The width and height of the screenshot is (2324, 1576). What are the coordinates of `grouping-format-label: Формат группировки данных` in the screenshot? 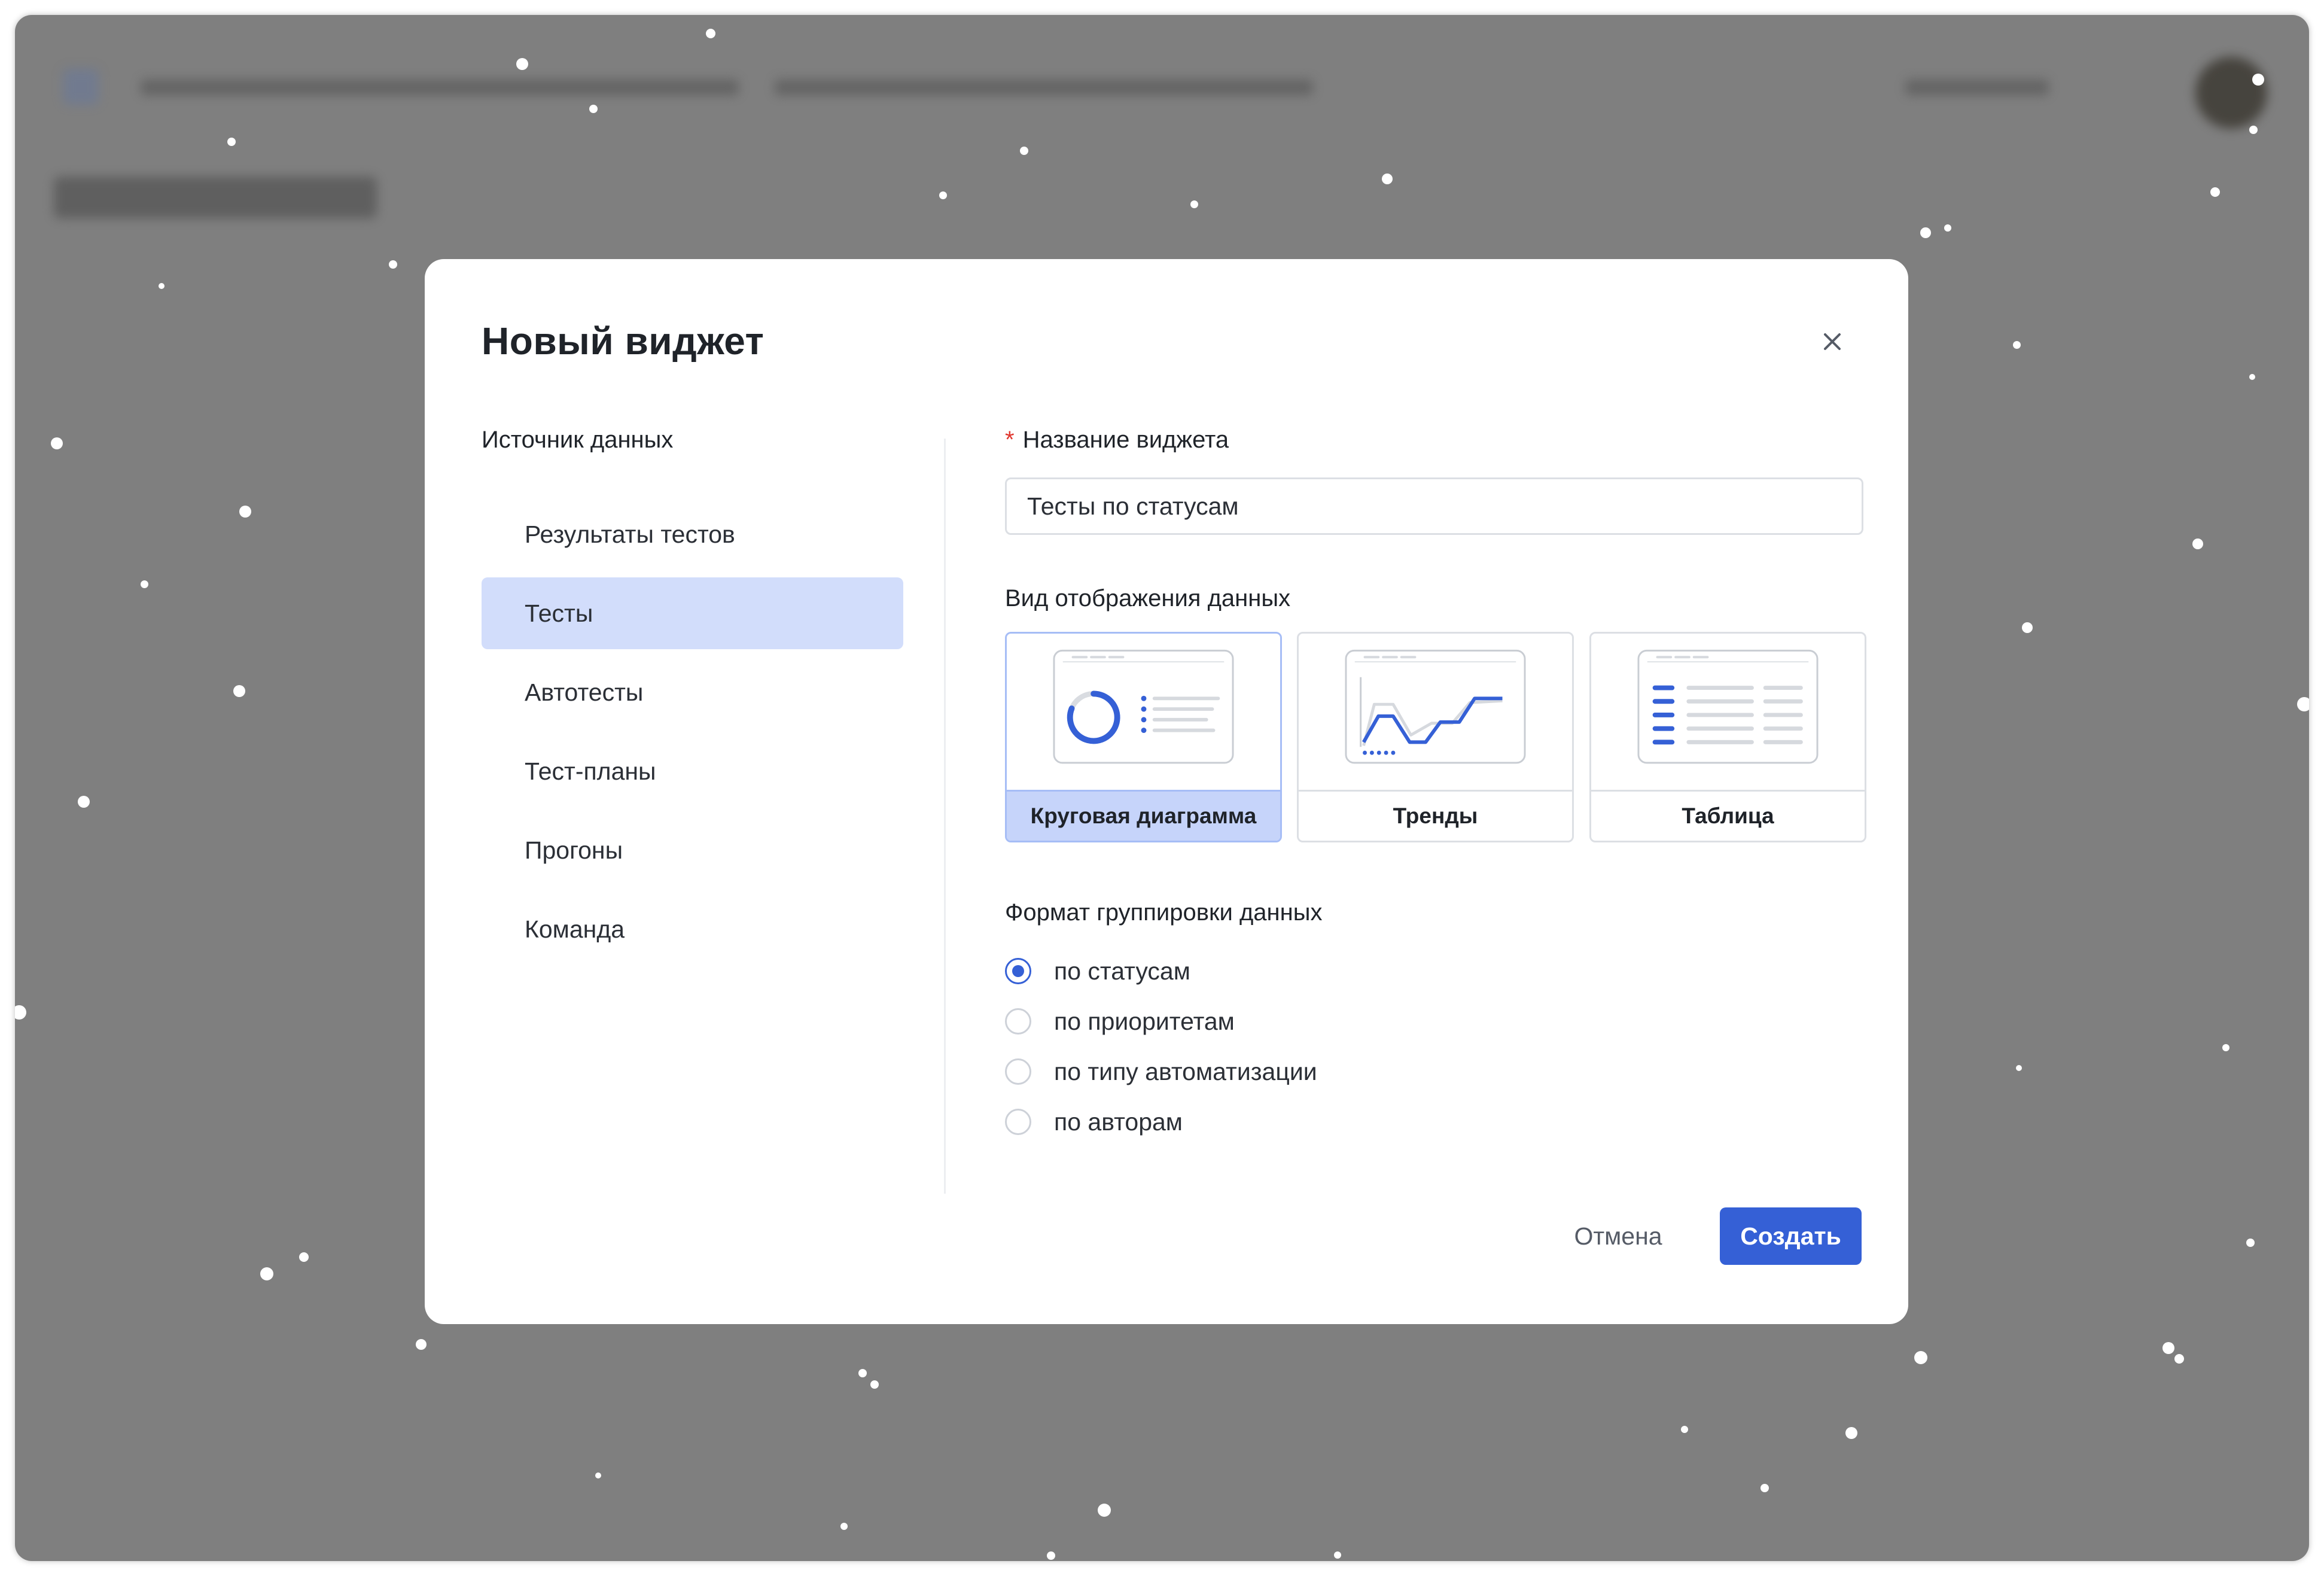 It's located at (1164, 912).